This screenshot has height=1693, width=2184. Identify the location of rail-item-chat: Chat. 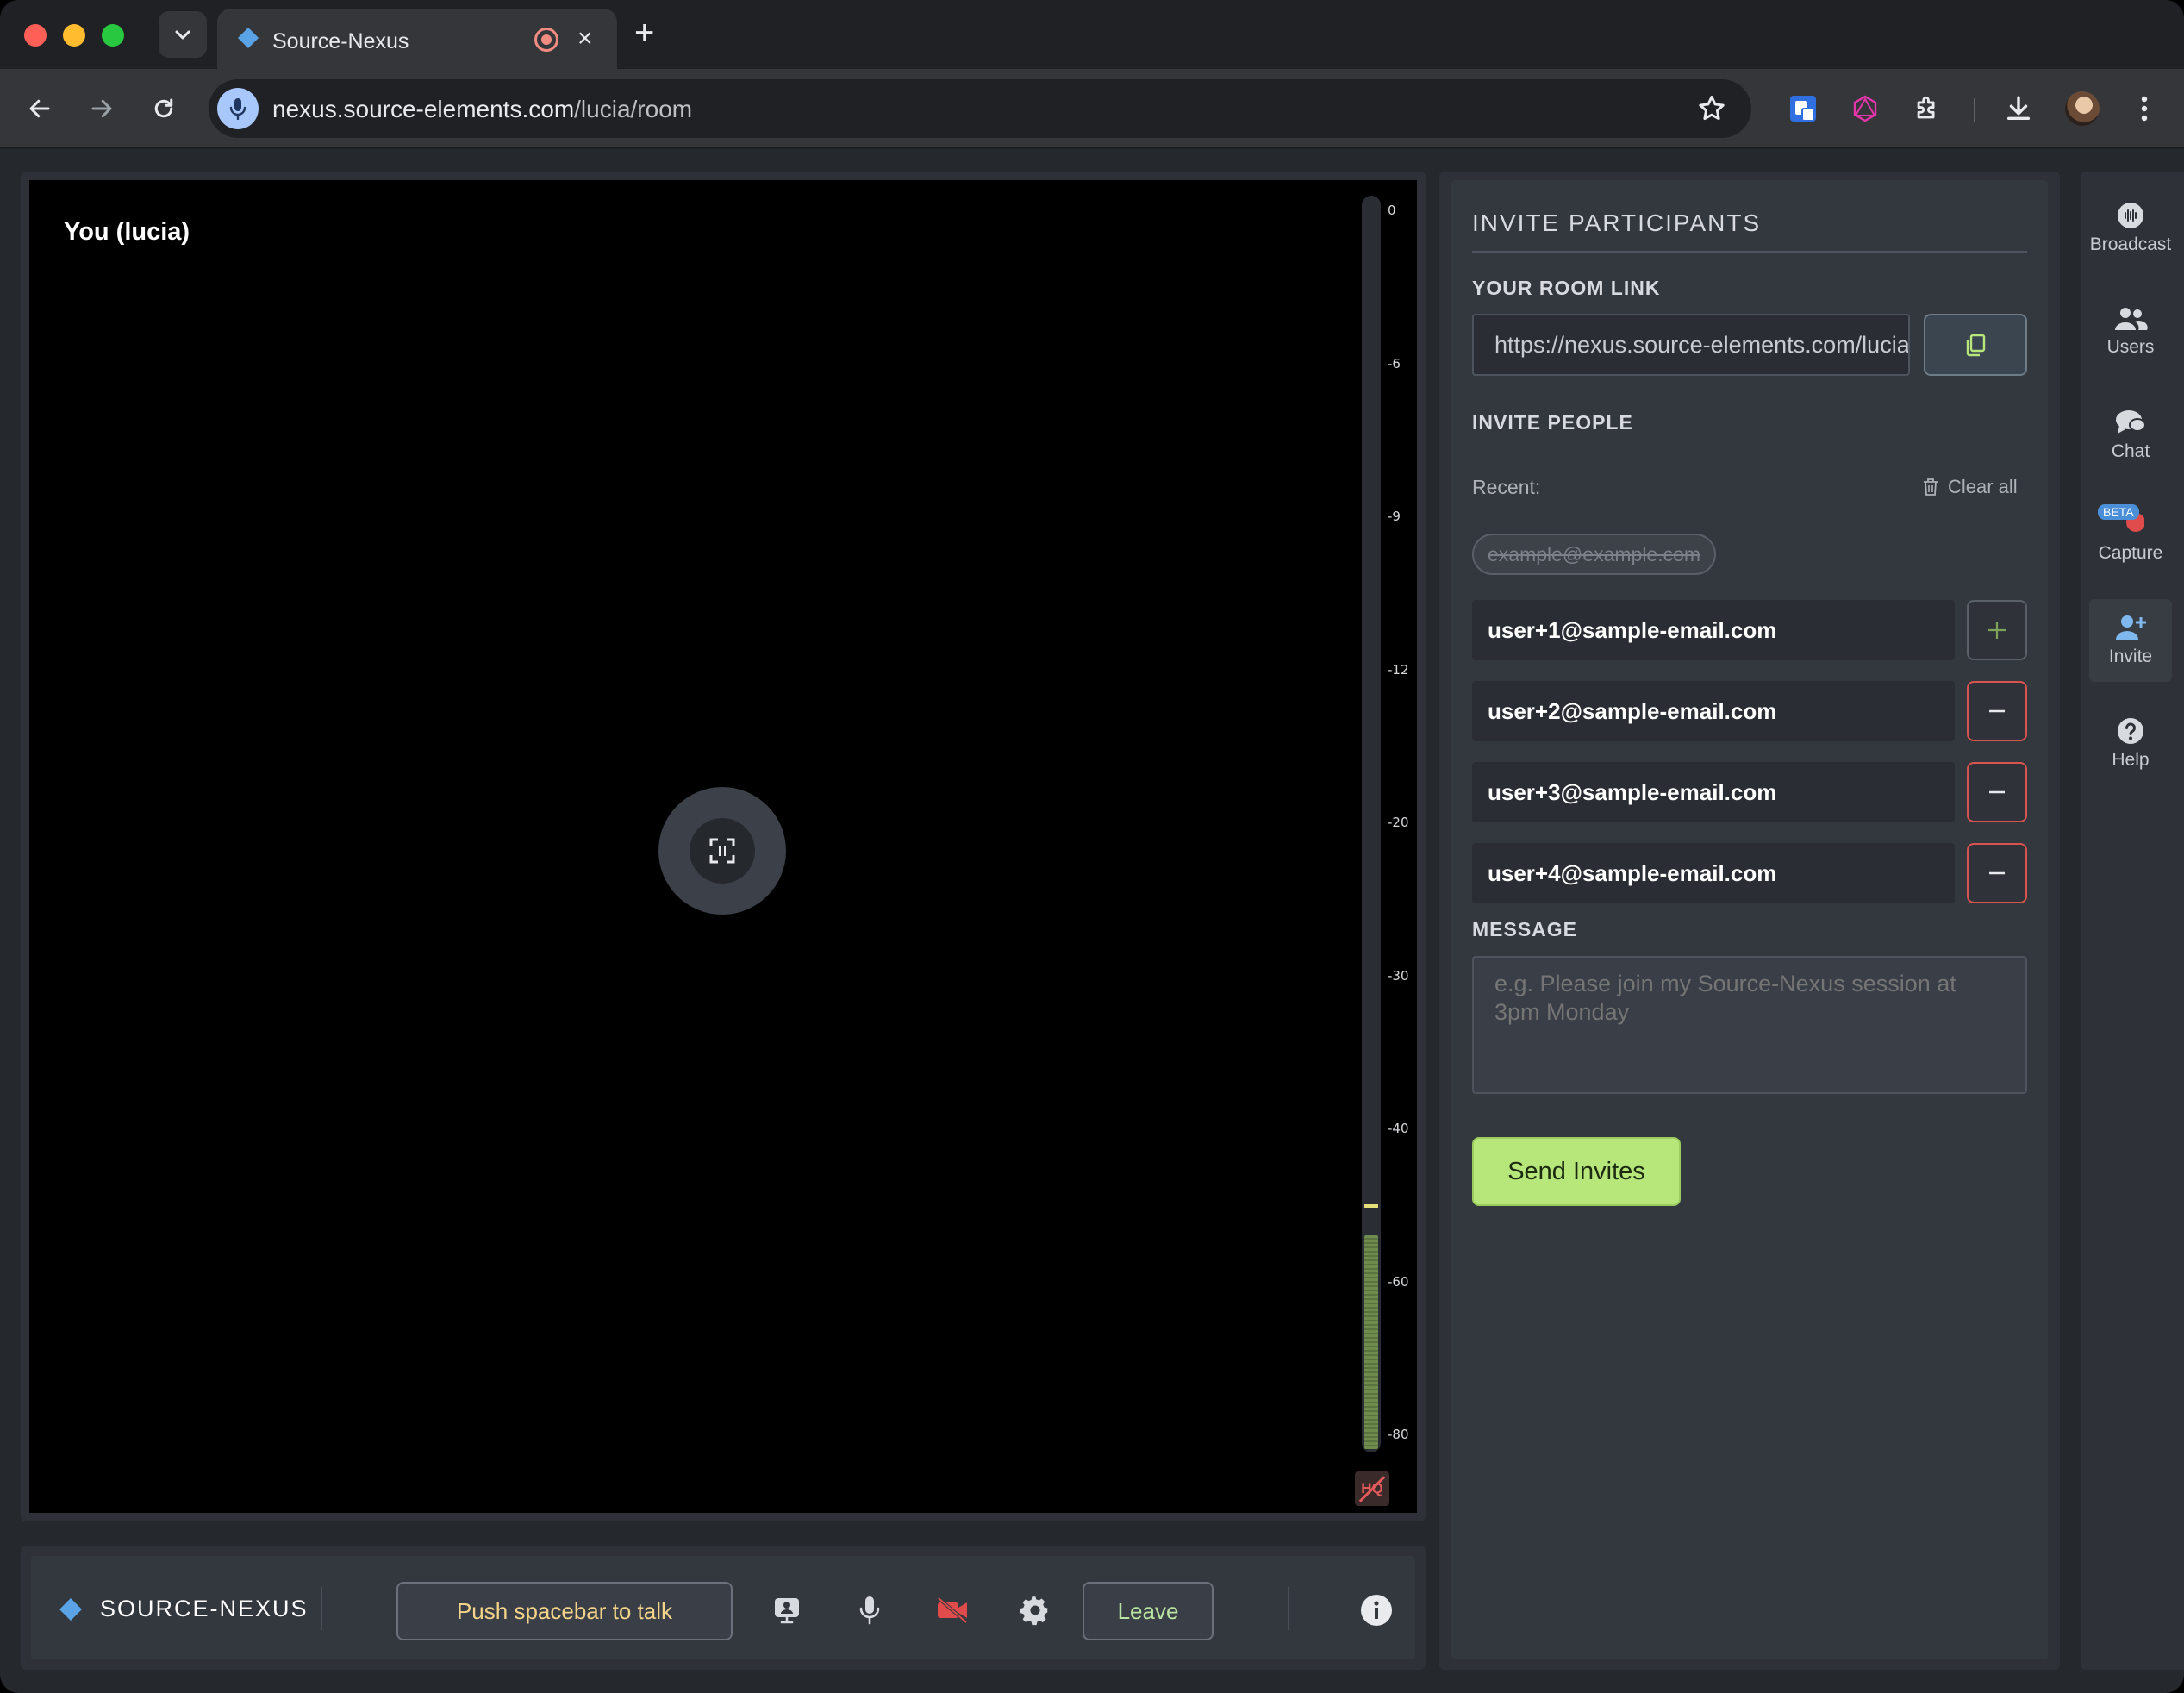
(2130, 435).